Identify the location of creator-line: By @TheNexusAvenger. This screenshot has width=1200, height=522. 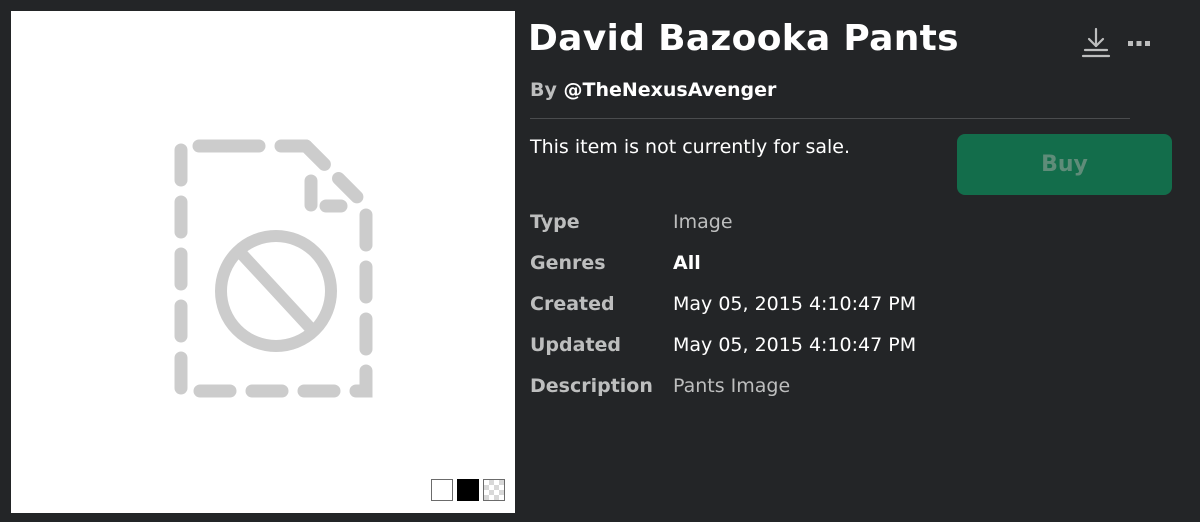
(653, 90).